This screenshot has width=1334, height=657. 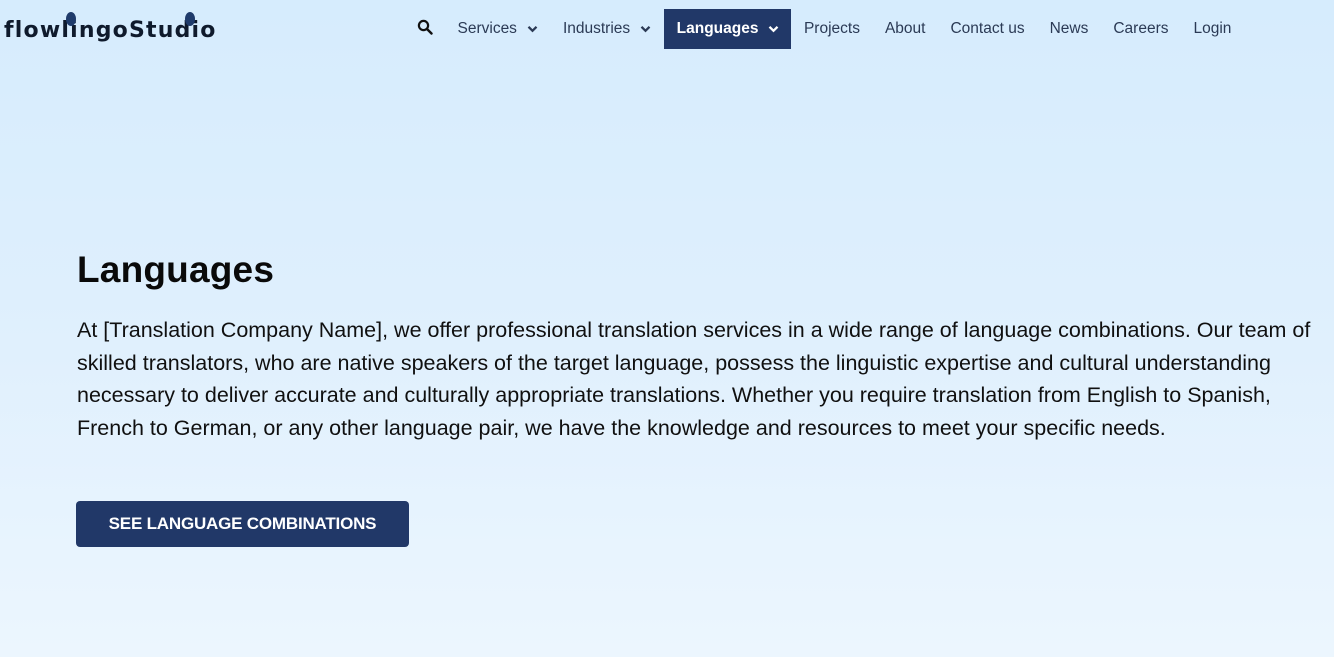 I want to click on nav-search-button, so click(x=425, y=29).